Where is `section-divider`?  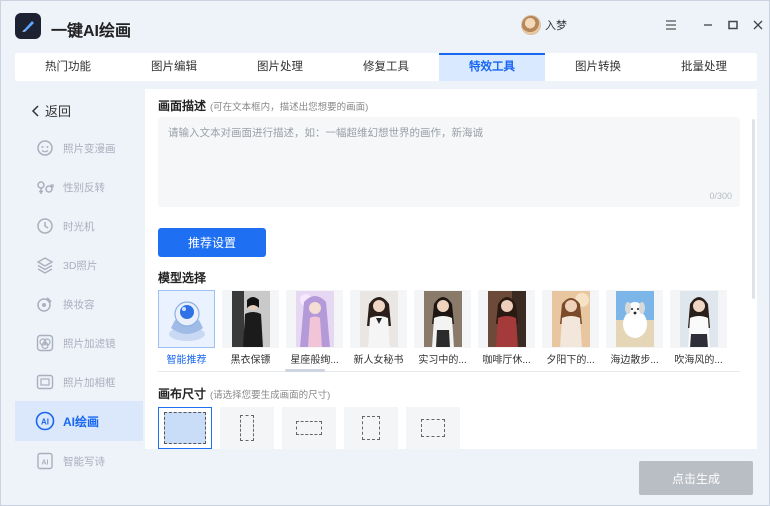
section-divider is located at coordinates (449, 371).